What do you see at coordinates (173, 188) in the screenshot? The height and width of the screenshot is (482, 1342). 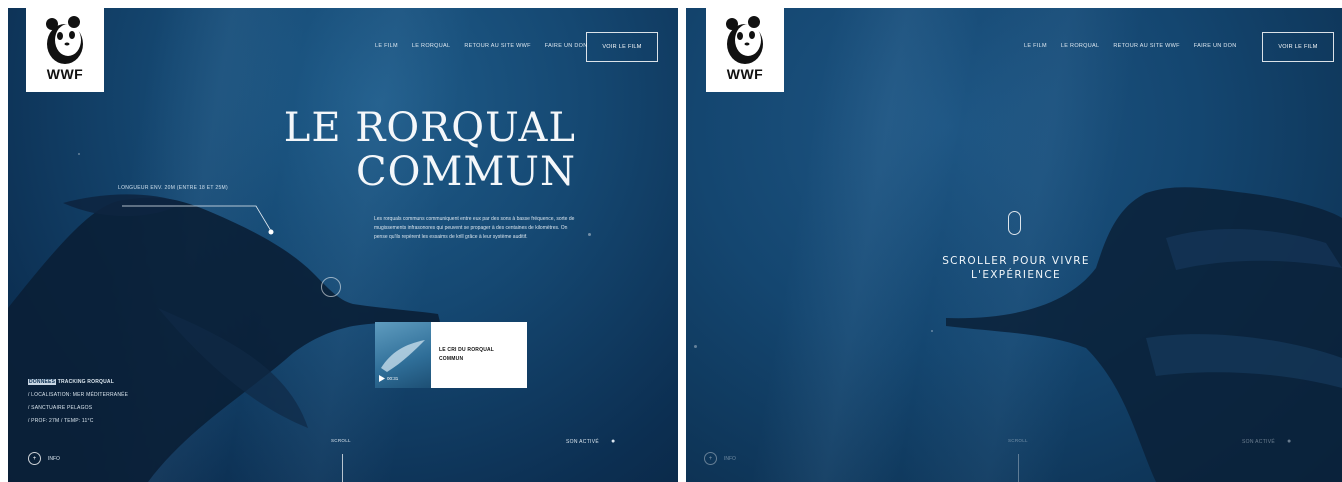 I see `length-label: LONGUEUR ENV. 20M (ENTRE 18 ET 25M)` at bounding box center [173, 188].